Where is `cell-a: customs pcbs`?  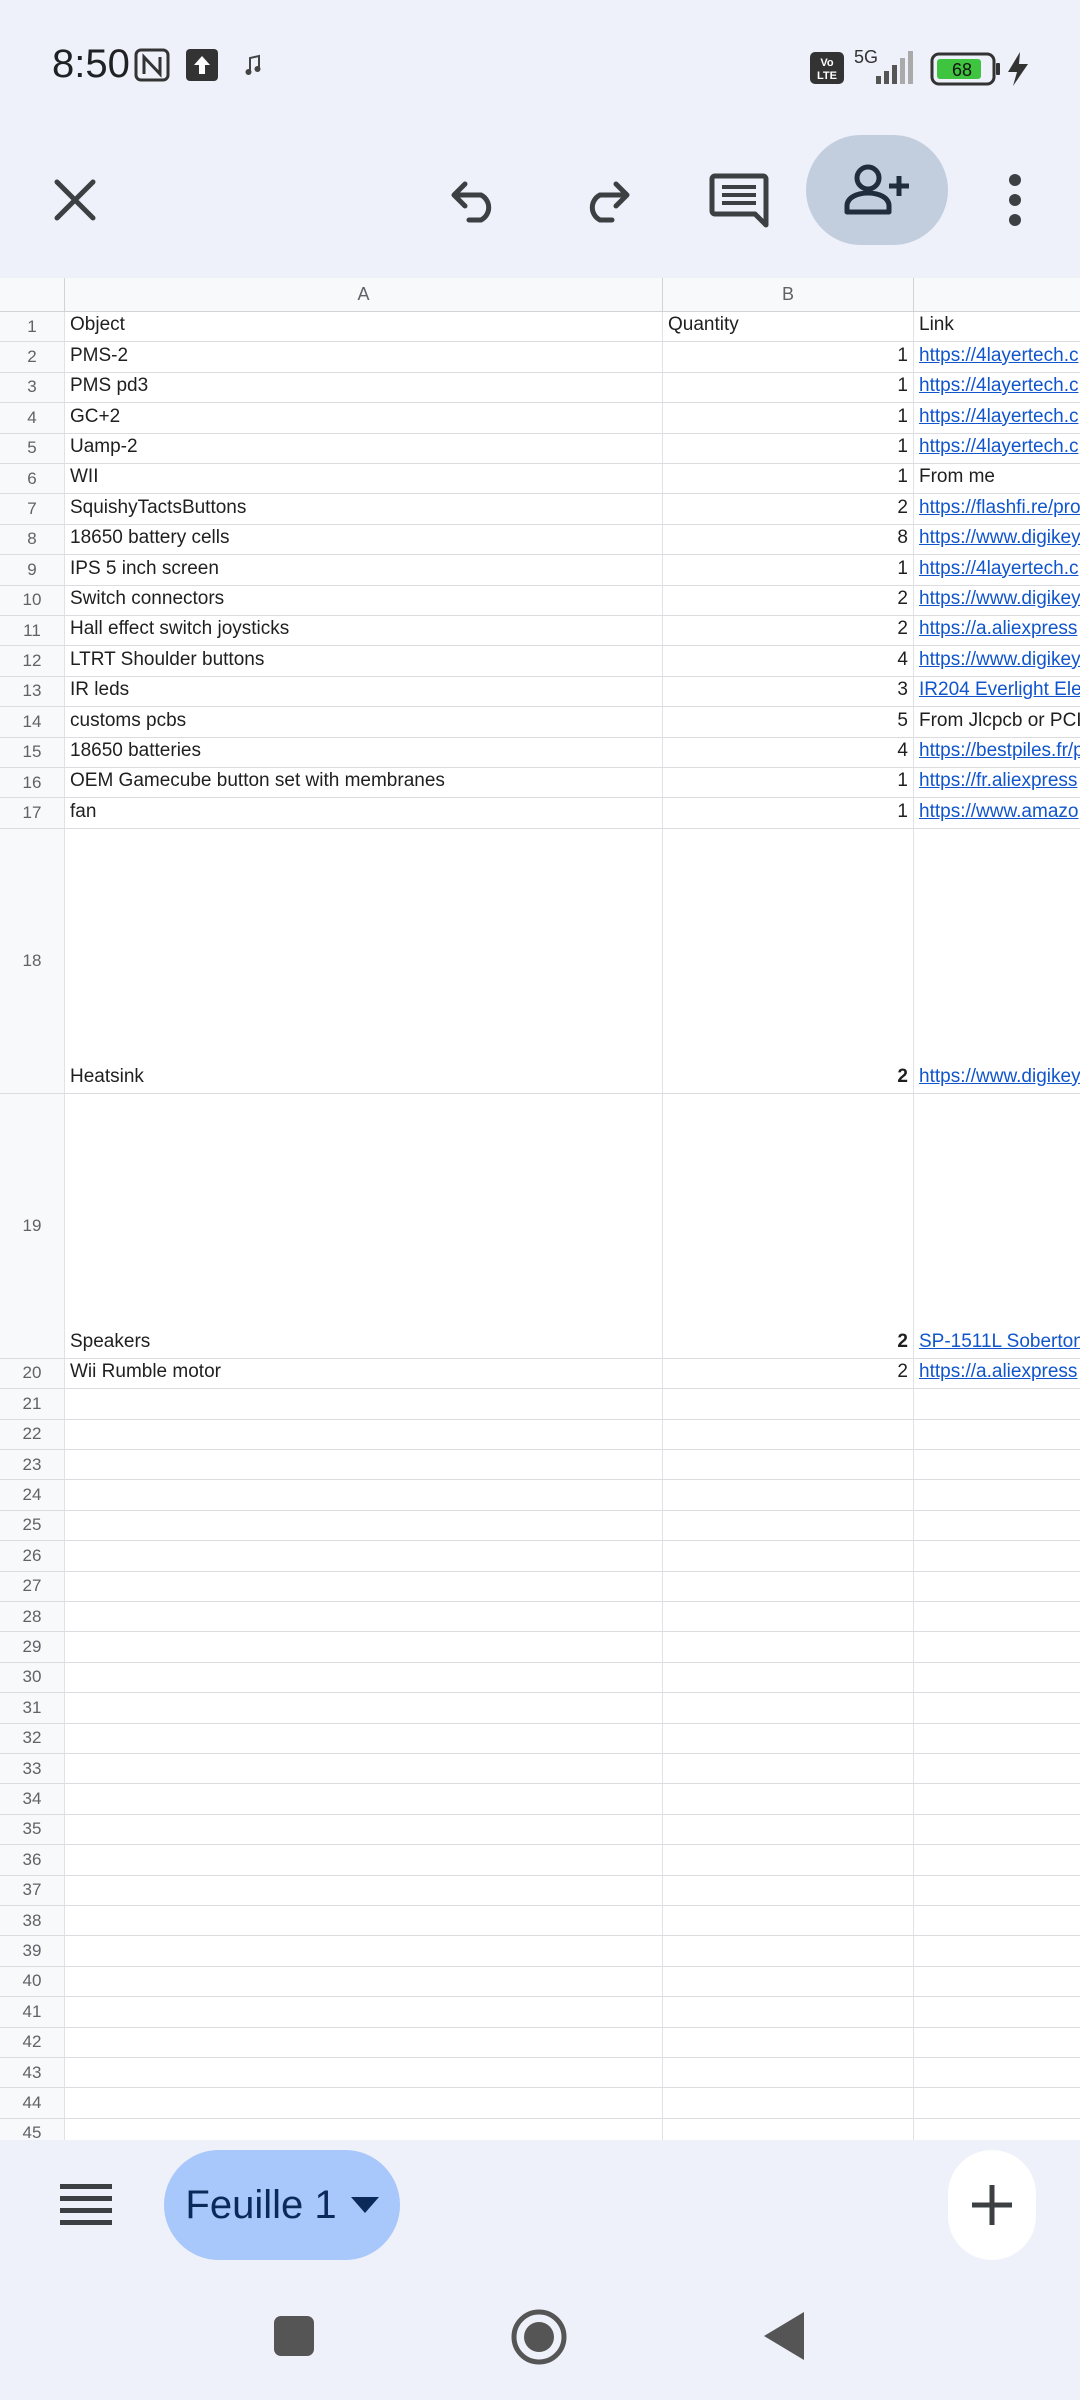
cell-a: customs pcbs is located at coordinates (364, 722).